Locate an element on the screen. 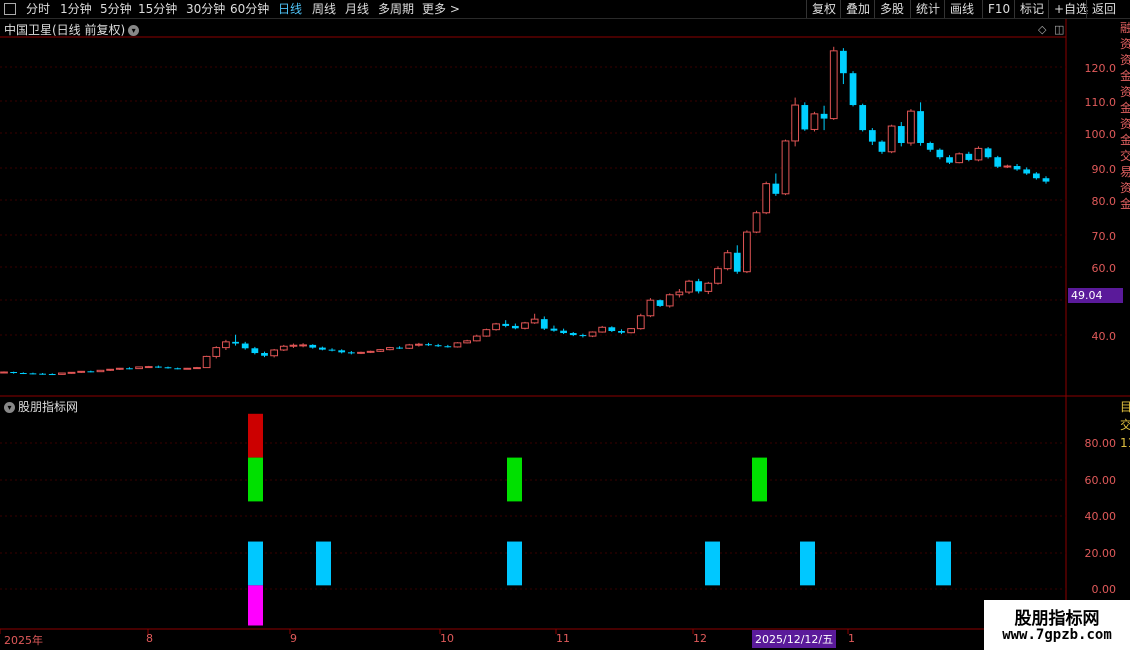 This screenshot has height=650, width=1130. indicator-title: ▾ 股朋指标网 is located at coordinates (41, 406).